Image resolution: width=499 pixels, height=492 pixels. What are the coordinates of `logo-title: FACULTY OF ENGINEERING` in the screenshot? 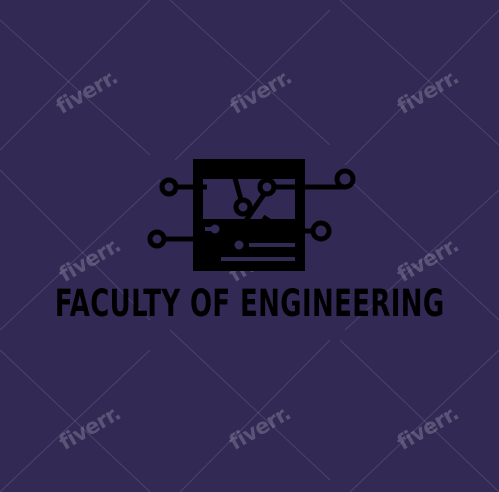 It's located at (249, 303).